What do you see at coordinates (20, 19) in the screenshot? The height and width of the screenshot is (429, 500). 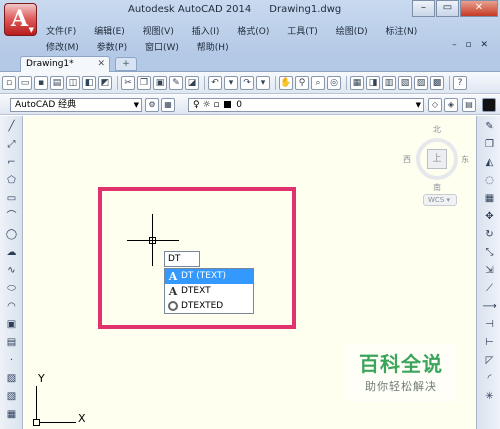 I see `application-menu-button: A ▼` at bounding box center [20, 19].